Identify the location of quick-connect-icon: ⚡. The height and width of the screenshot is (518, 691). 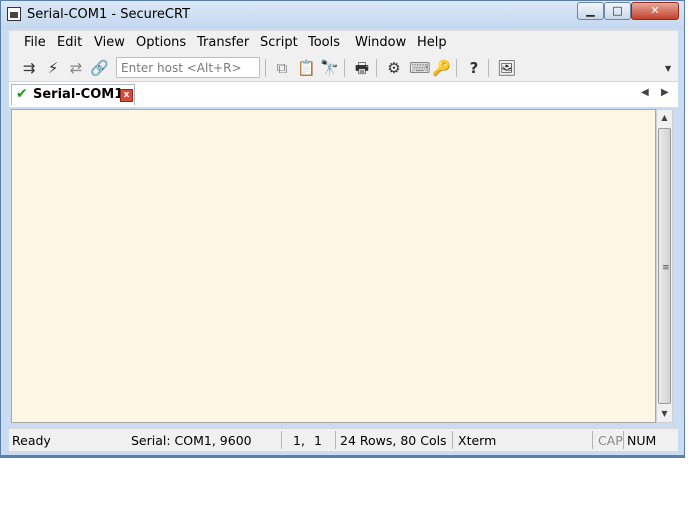
(53, 68).